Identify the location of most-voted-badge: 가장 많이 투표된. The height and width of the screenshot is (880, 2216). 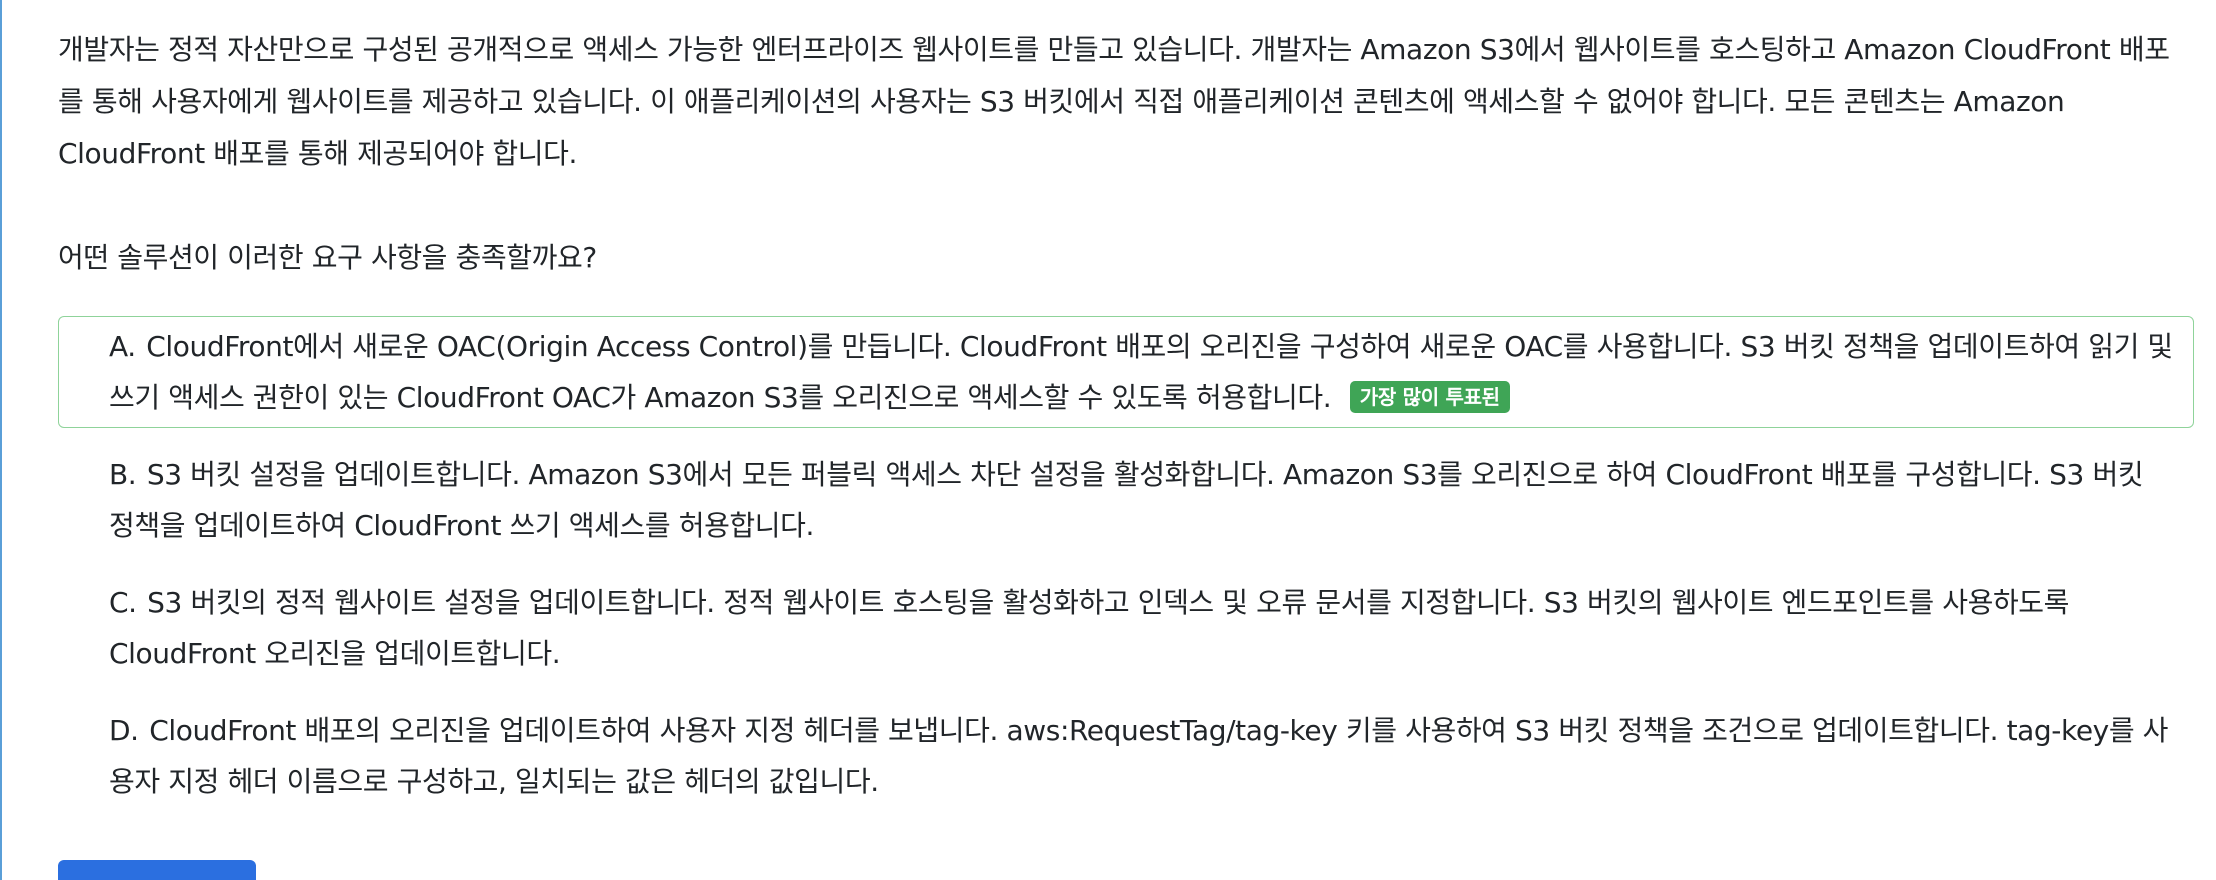
(1429, 397).